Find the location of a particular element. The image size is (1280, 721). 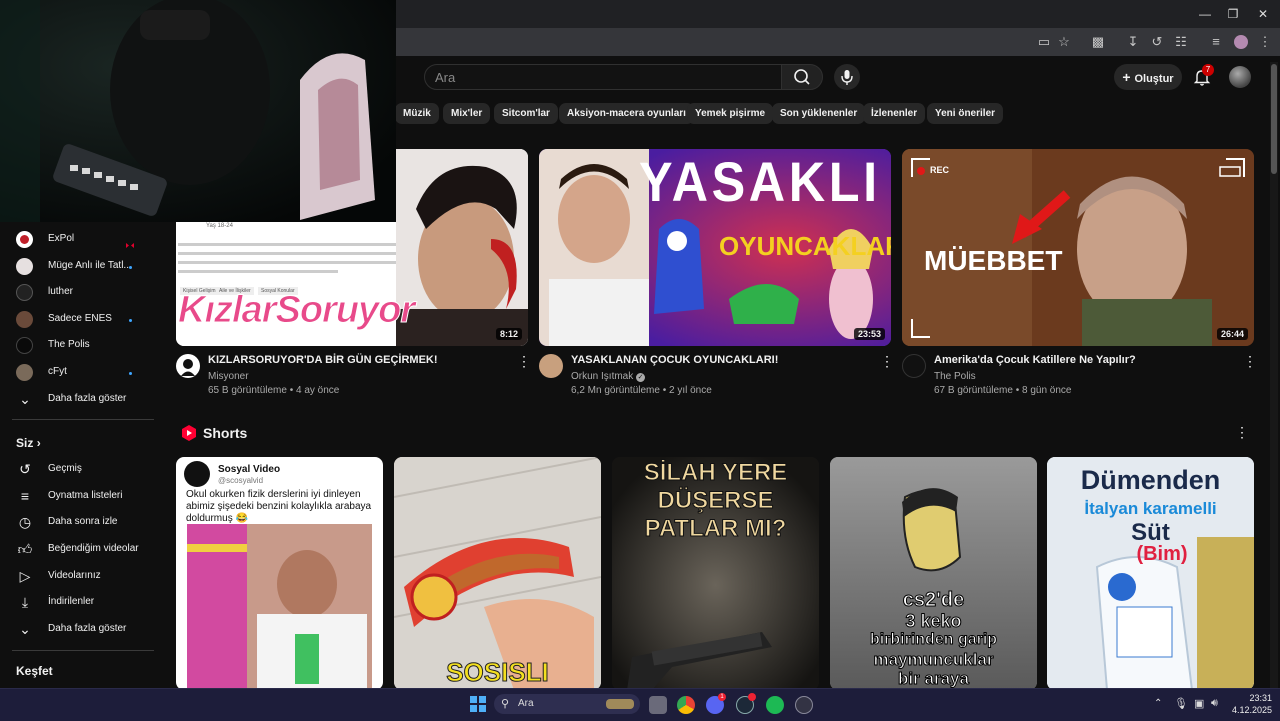

channel-avatar-misyoner is located at coordinates (188, 366).